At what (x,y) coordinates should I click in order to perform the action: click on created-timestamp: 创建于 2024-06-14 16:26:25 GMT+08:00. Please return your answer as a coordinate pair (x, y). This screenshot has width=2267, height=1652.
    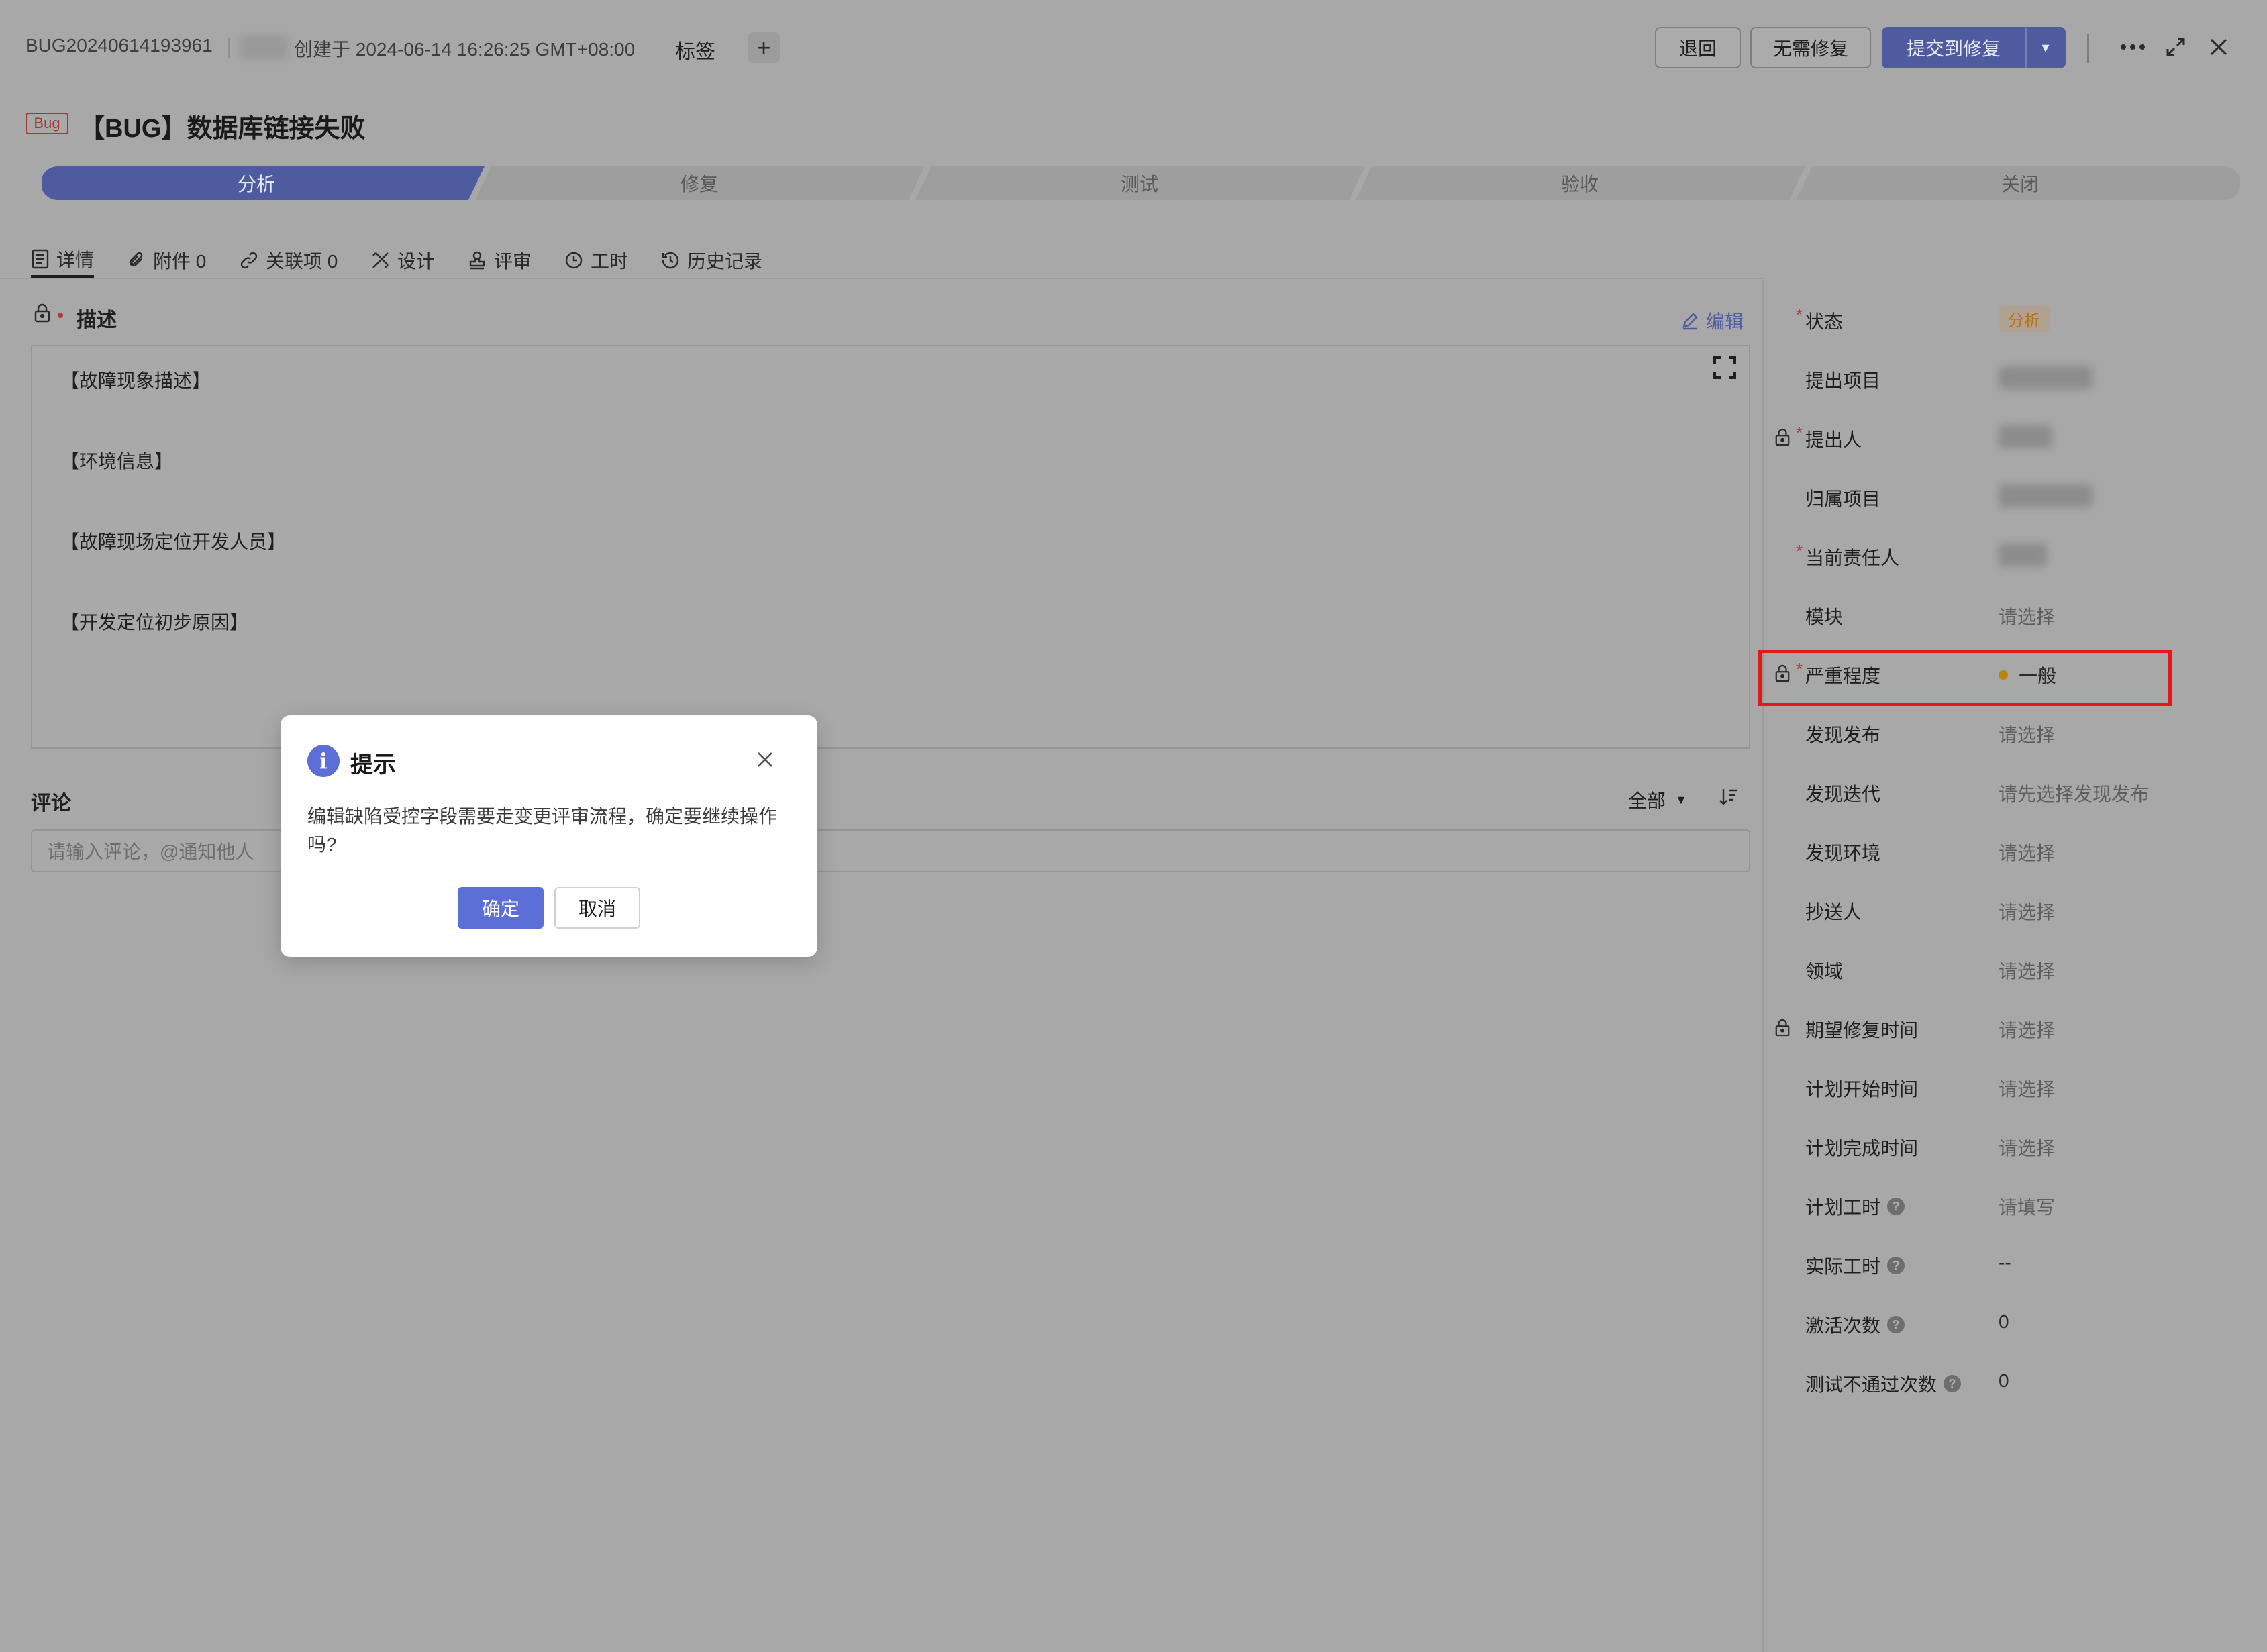
    Looking at the image, I should click on (465, 49).